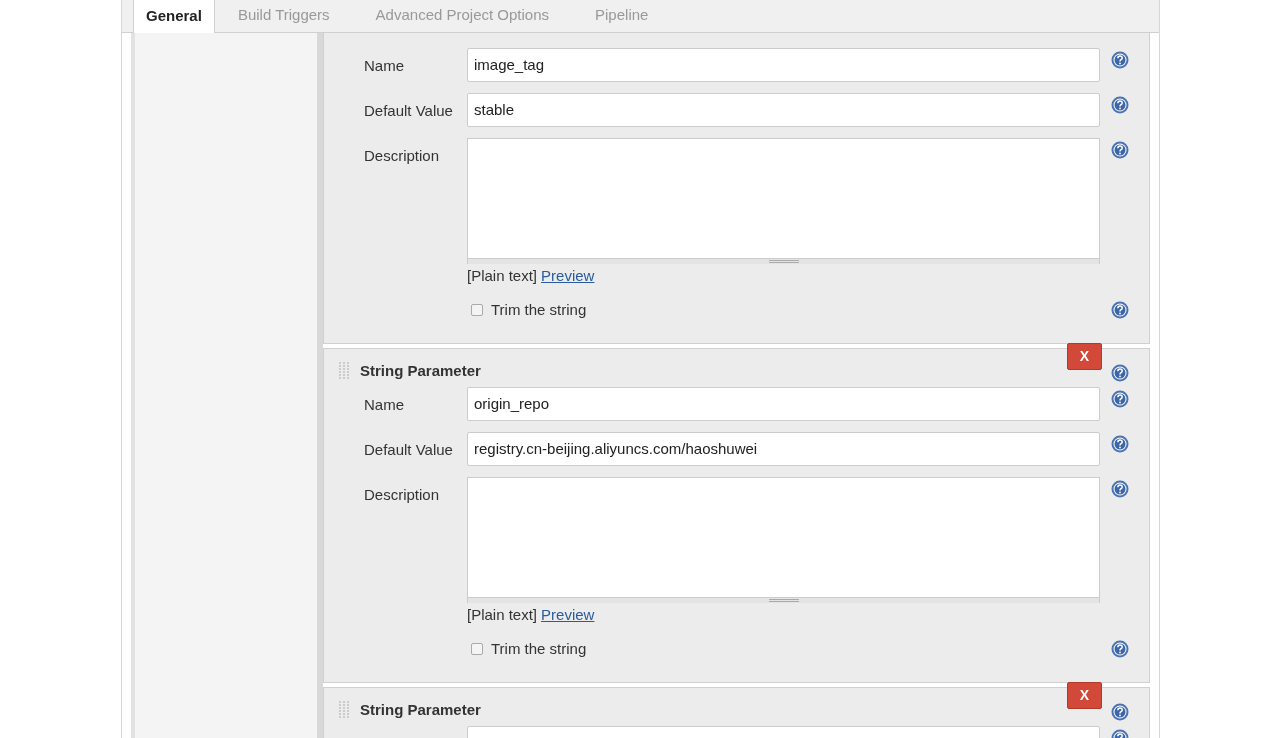 Image resolution: width=1273 pixels, height=738 pixels. I want to click on text-input: origin_repo, so click(783, 404).